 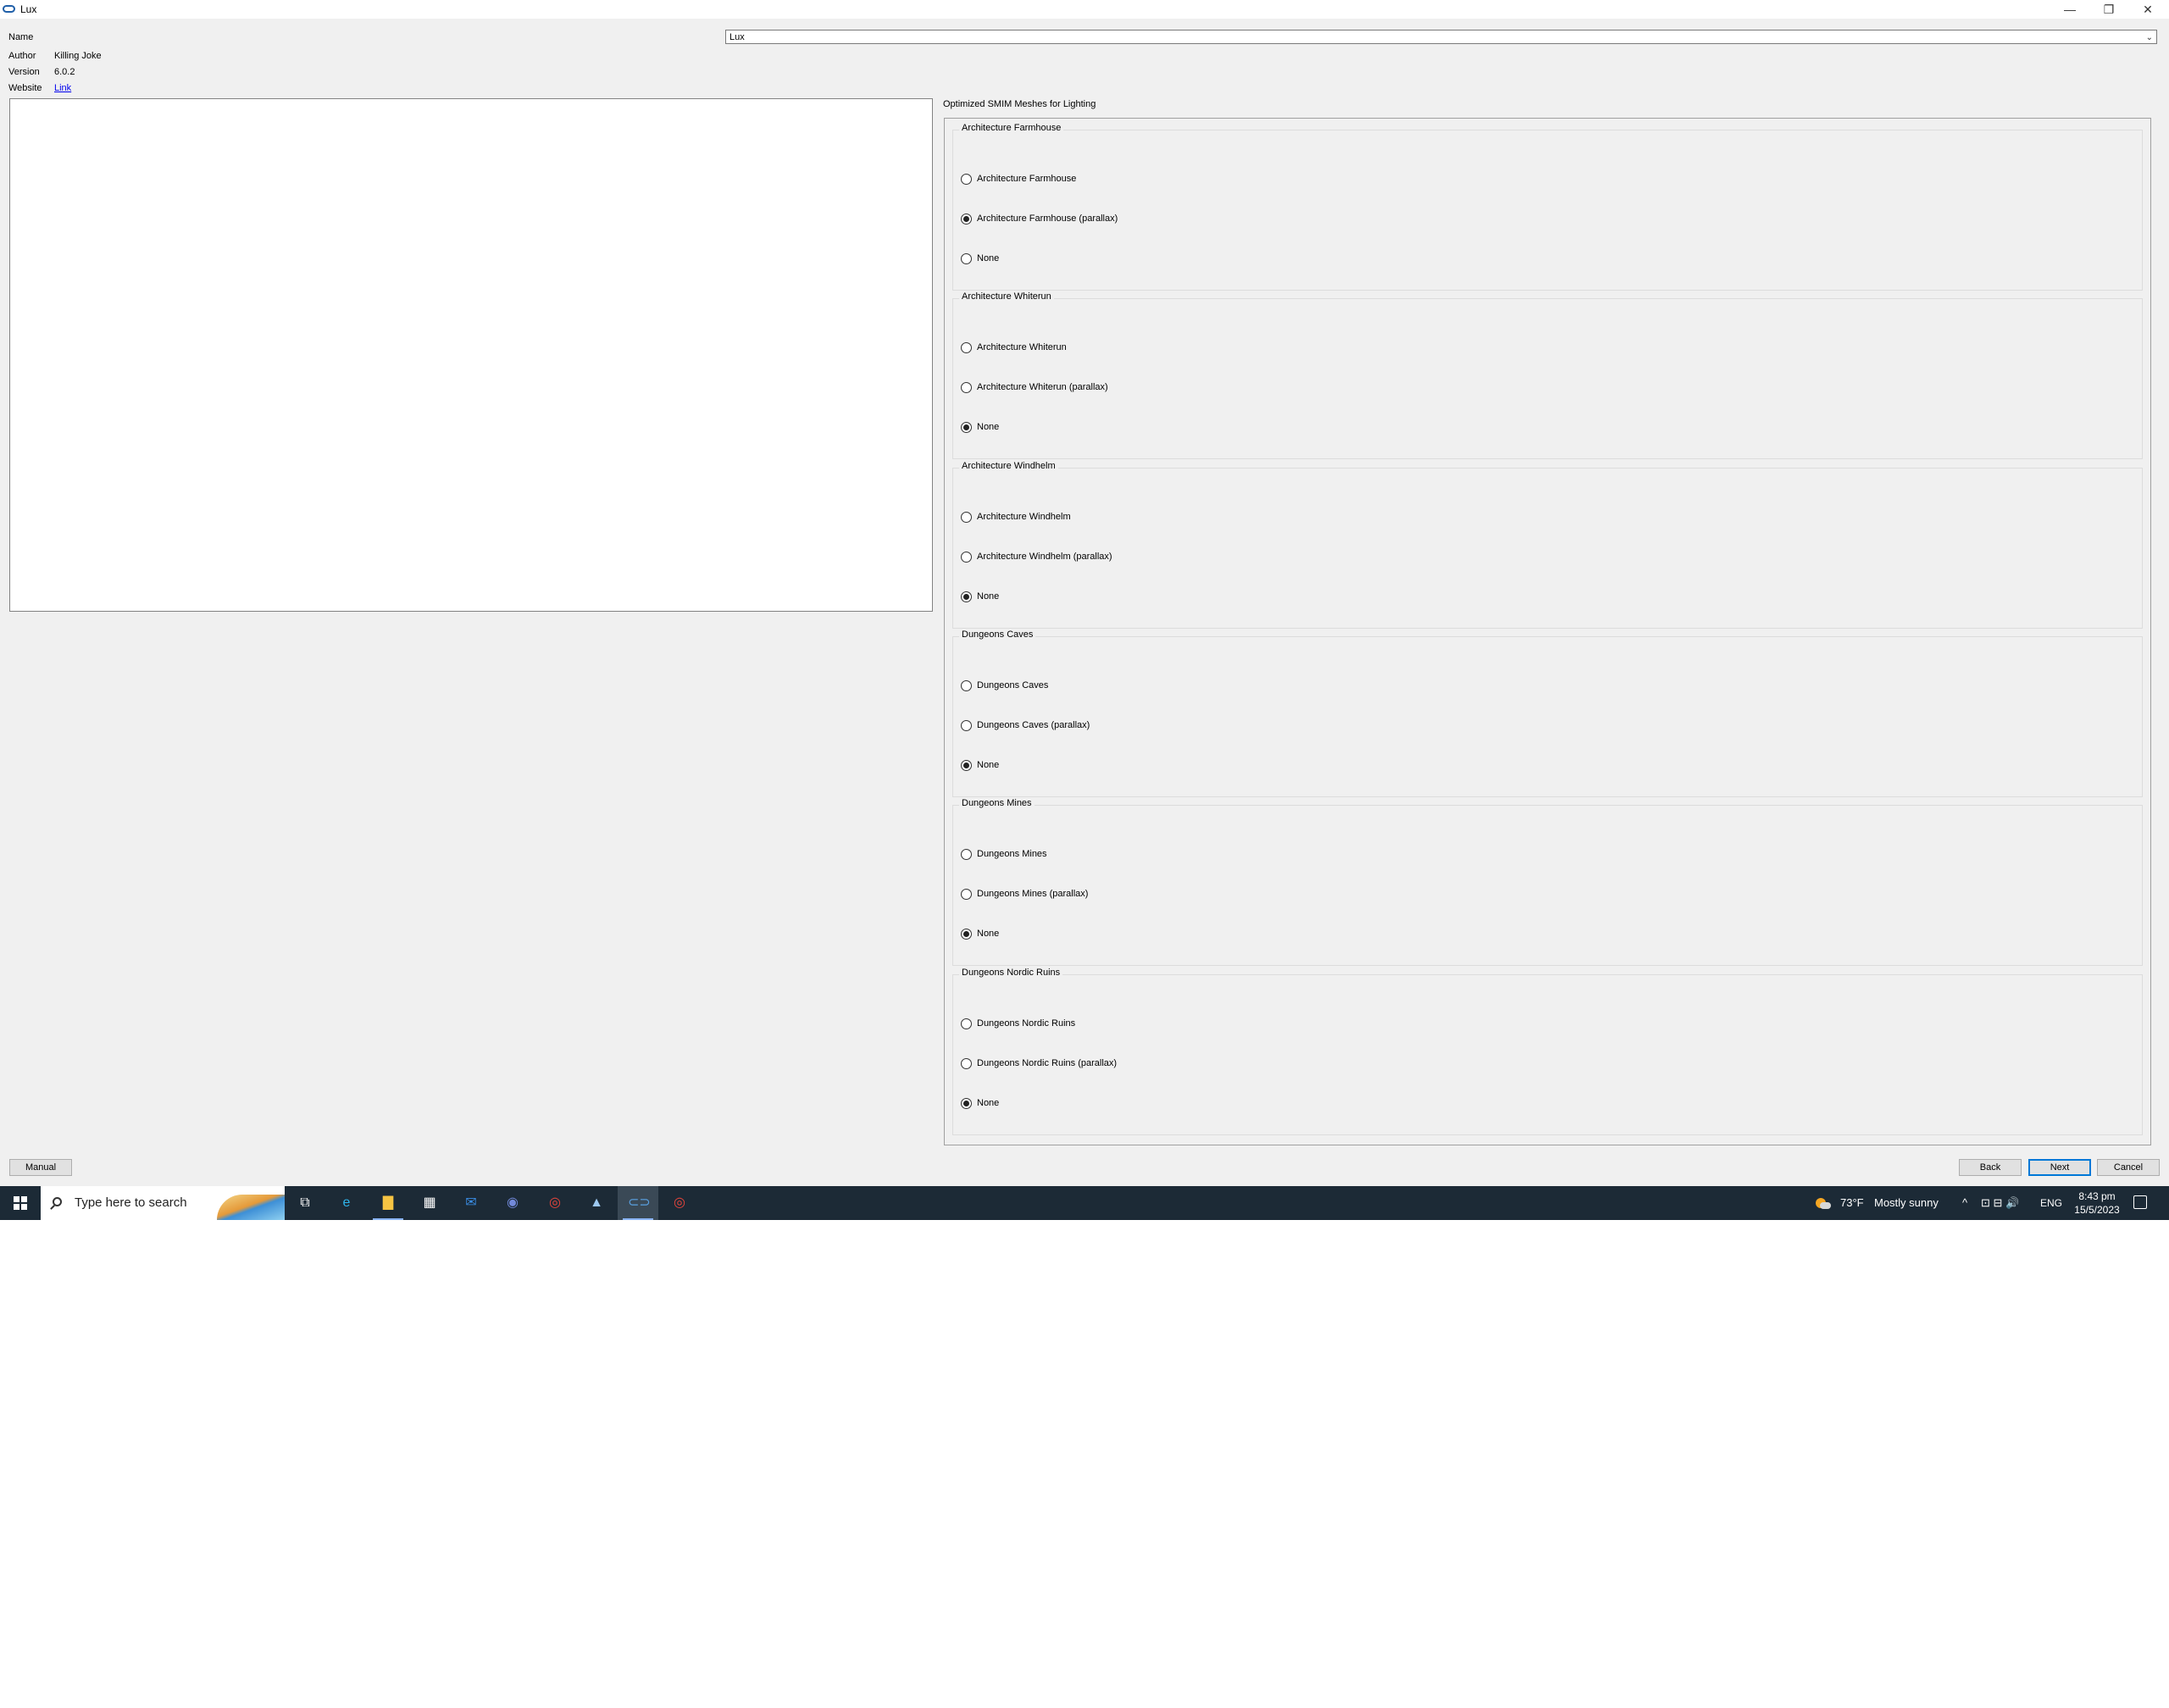 What do you see at coordinates (1824, 1203) in the screenshot?
I see `weather-icon` at bounding box center [1824, 1203].